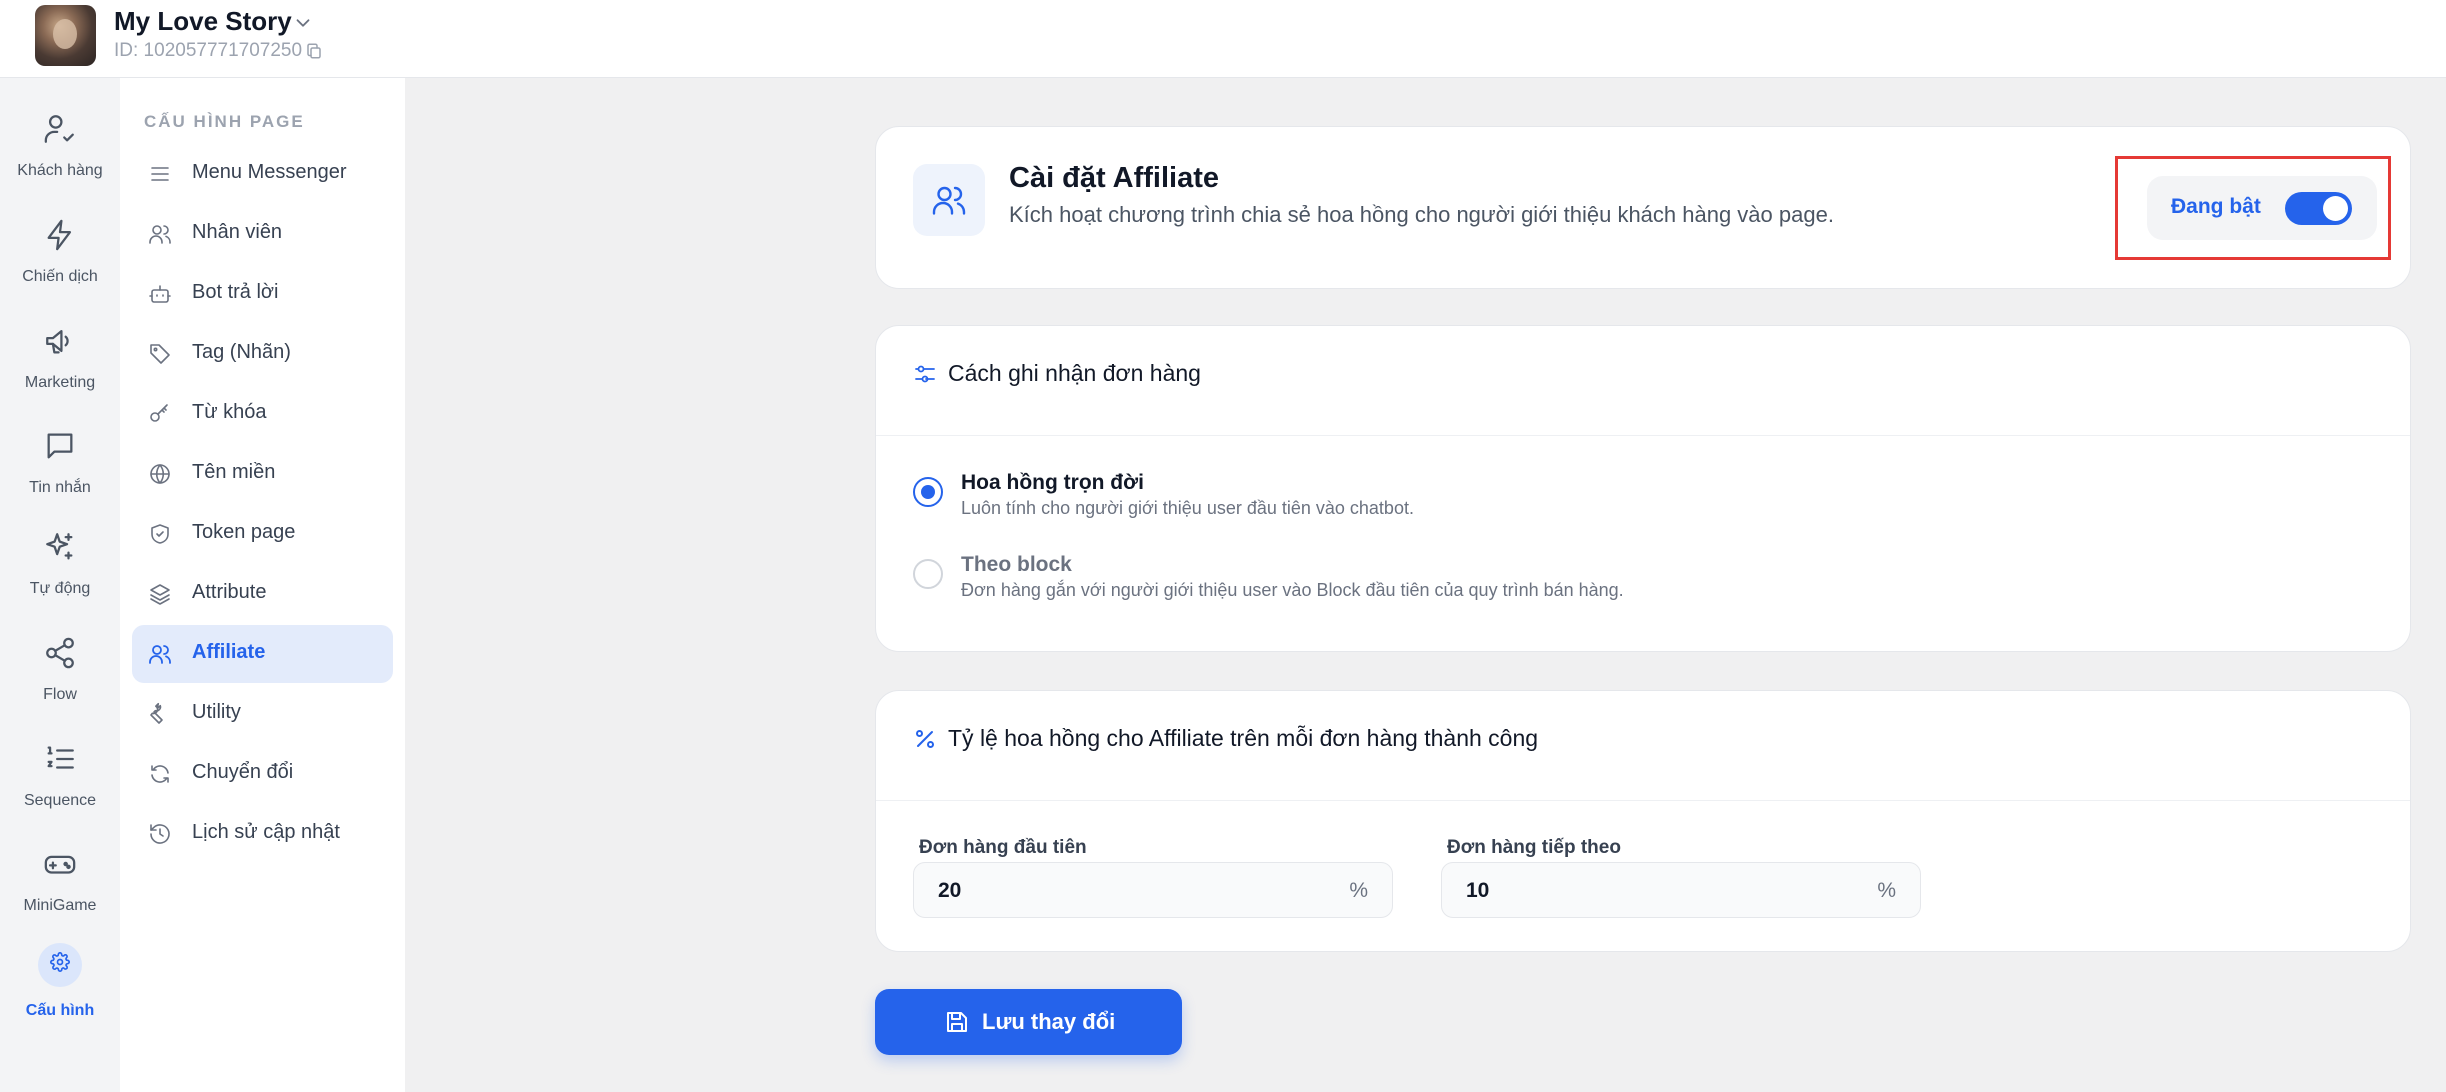 The height and width of the screenshot is (1092, 2446). What do you see at coordinates (243, 772) in the screenshot?
I see `nav-label: Chuyển đổi` at bounding box center [243, 772].